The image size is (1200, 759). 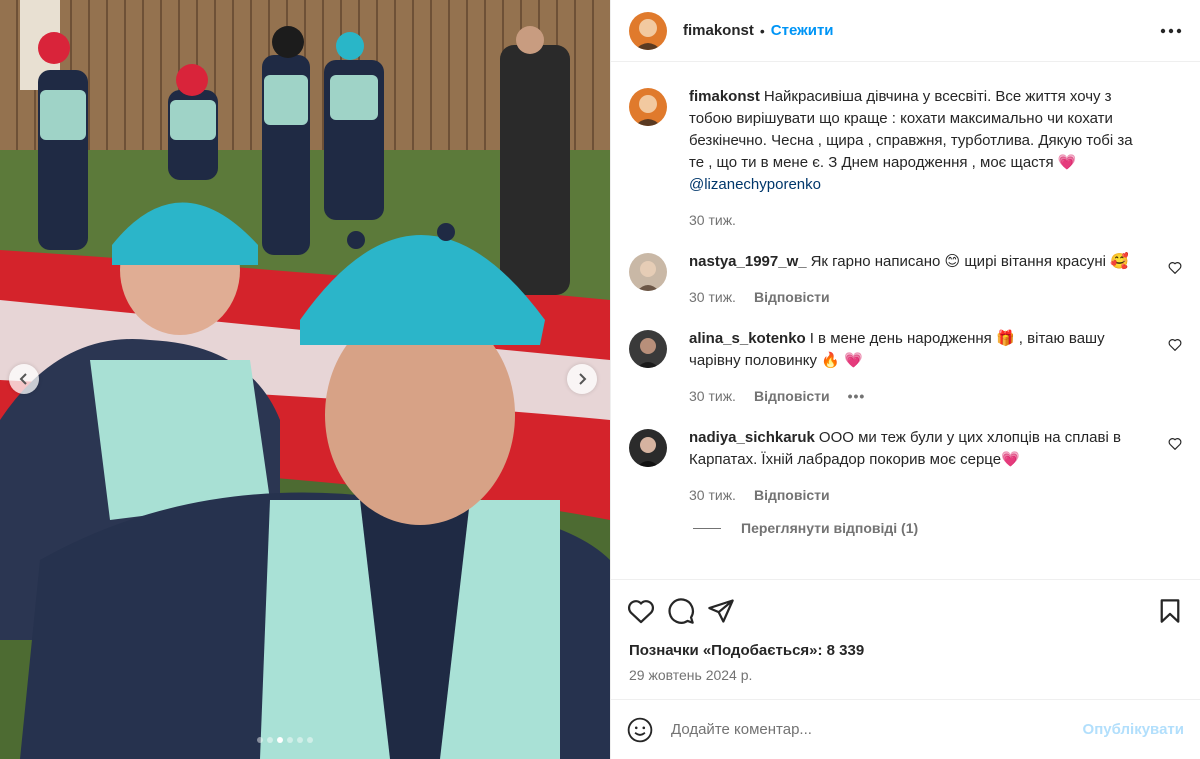 I want to click on chevron-left-icon, so click(x=23, y=379).